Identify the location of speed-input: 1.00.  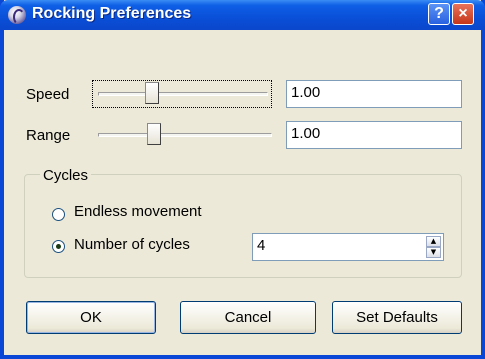
(374, 94).